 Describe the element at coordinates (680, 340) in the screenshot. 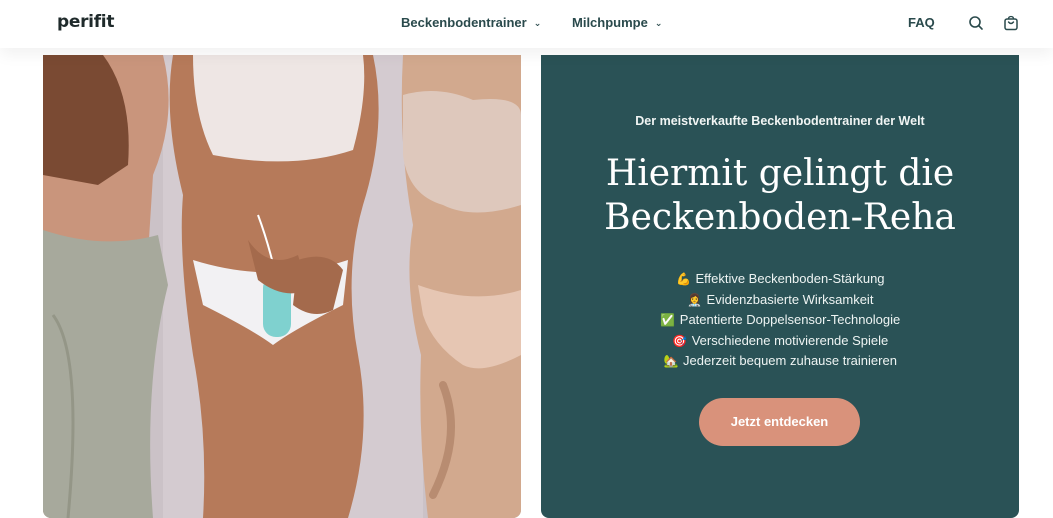

I see `target-icon: 🎯` at that location.